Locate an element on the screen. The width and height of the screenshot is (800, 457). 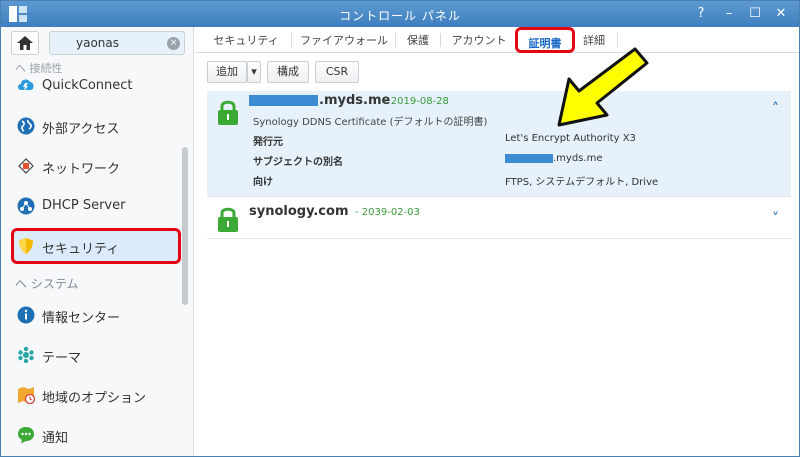
home-button is located at coordinates (25, 43).